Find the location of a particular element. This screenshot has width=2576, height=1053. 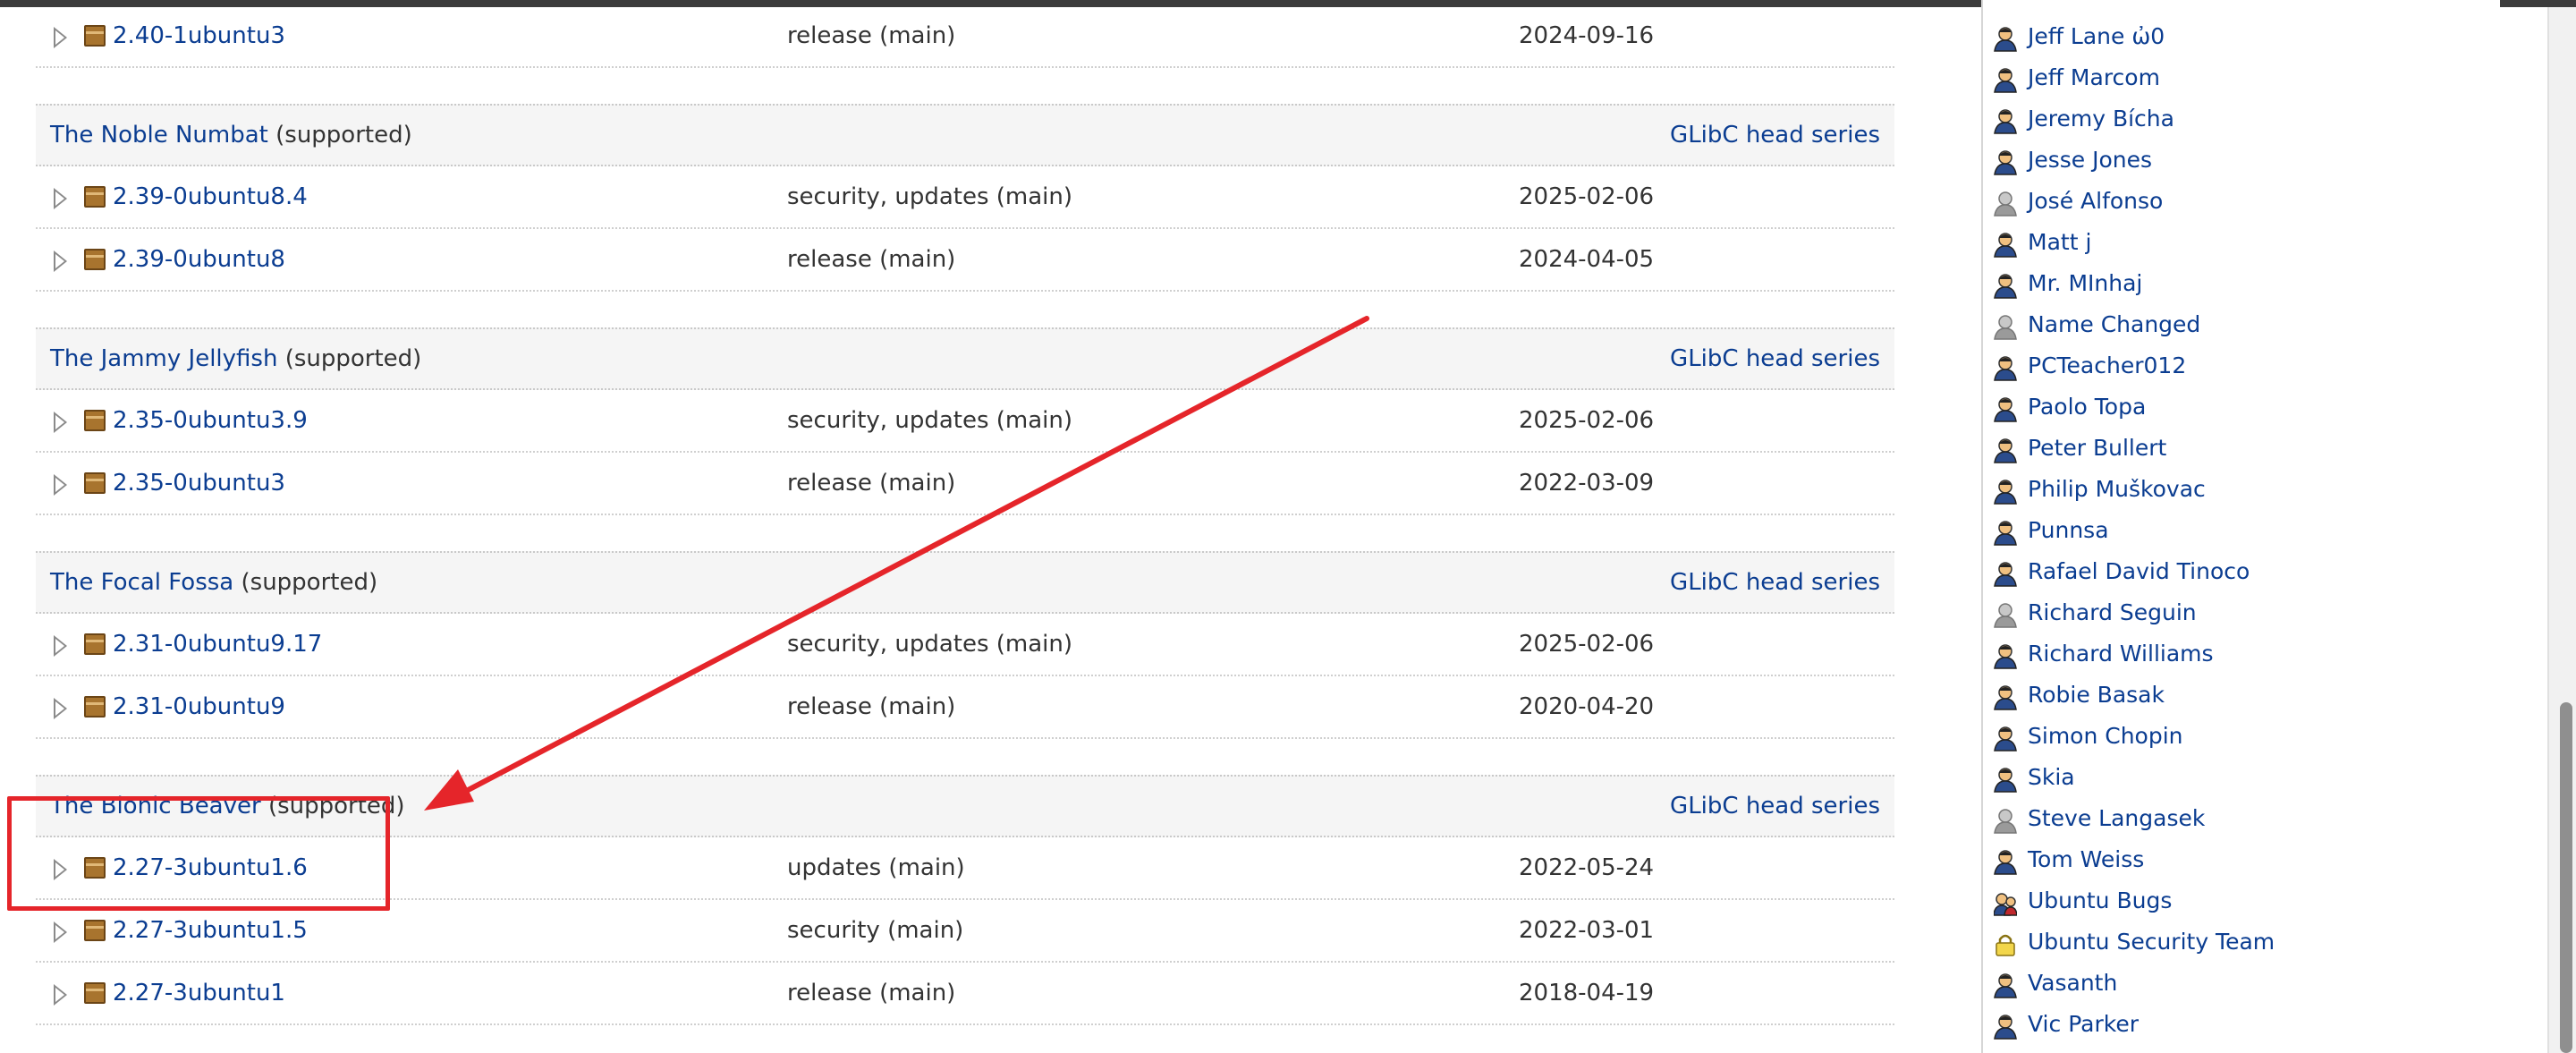

subscriber-name-link: Mr. MInhaj is located at coordinates (2085, 283).